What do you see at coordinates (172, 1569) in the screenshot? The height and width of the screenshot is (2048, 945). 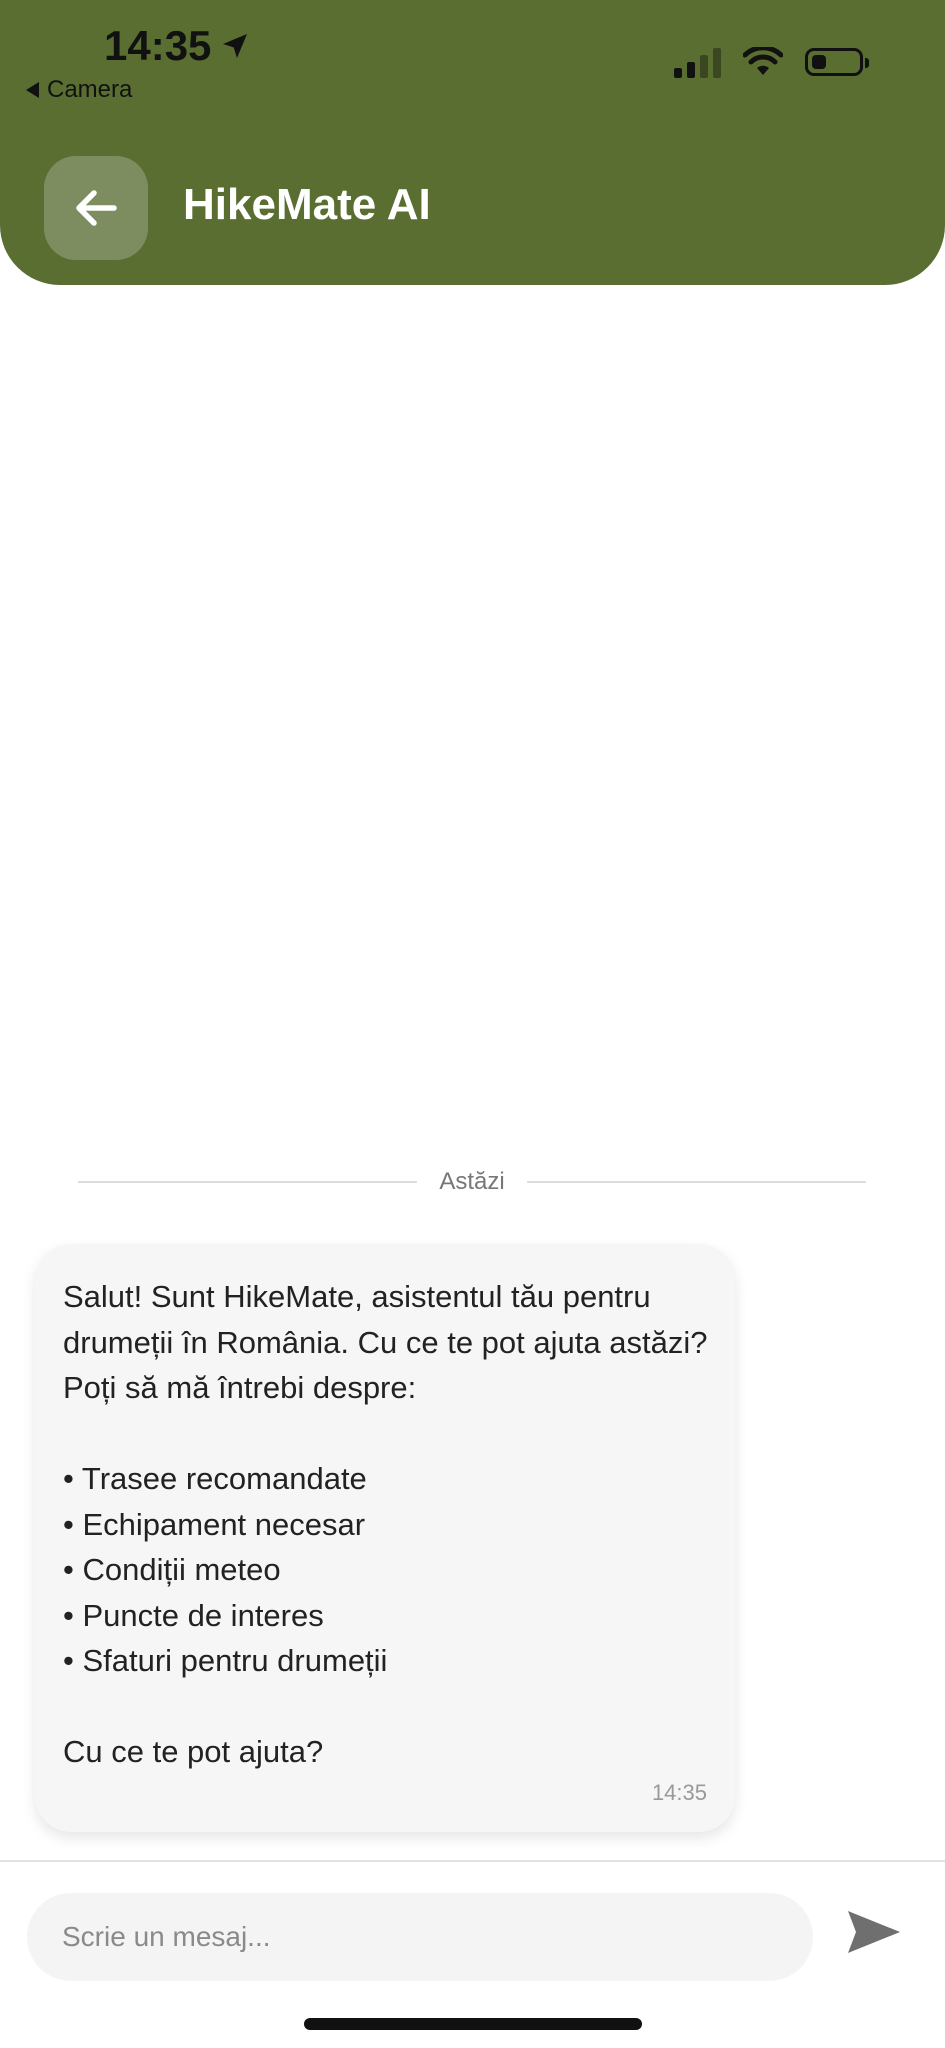 I see `message-bullet: • Condiții meteo` at bounding box center [172, 1569].